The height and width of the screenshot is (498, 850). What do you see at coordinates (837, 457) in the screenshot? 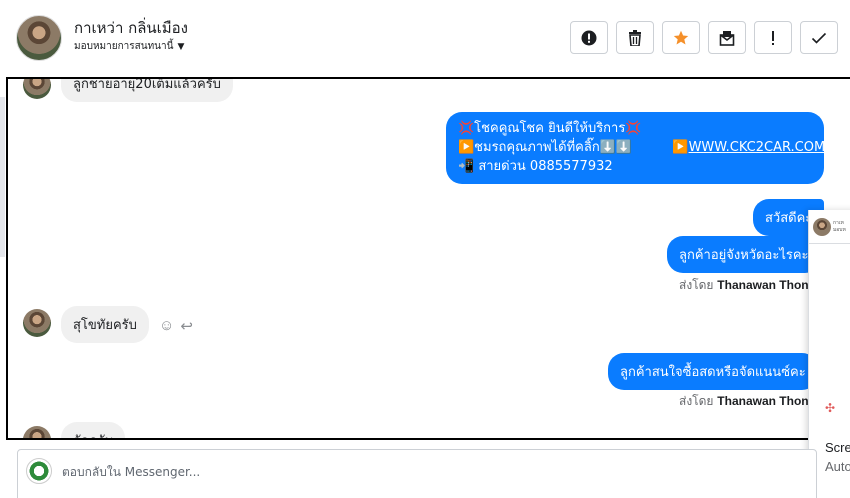
I see `side-panel-text: Scre Auto` at bounding box center [837, 457].